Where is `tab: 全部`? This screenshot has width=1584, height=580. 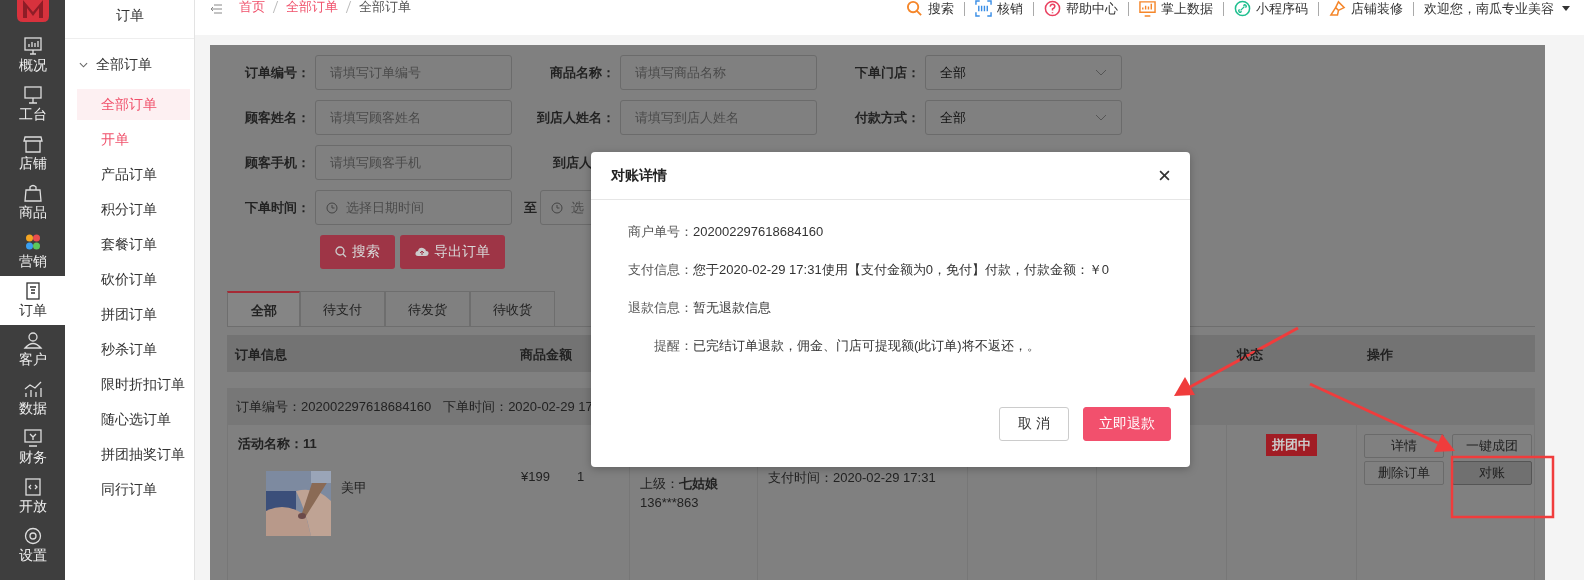
tab: 全部 is located at coordinates (263, 308).